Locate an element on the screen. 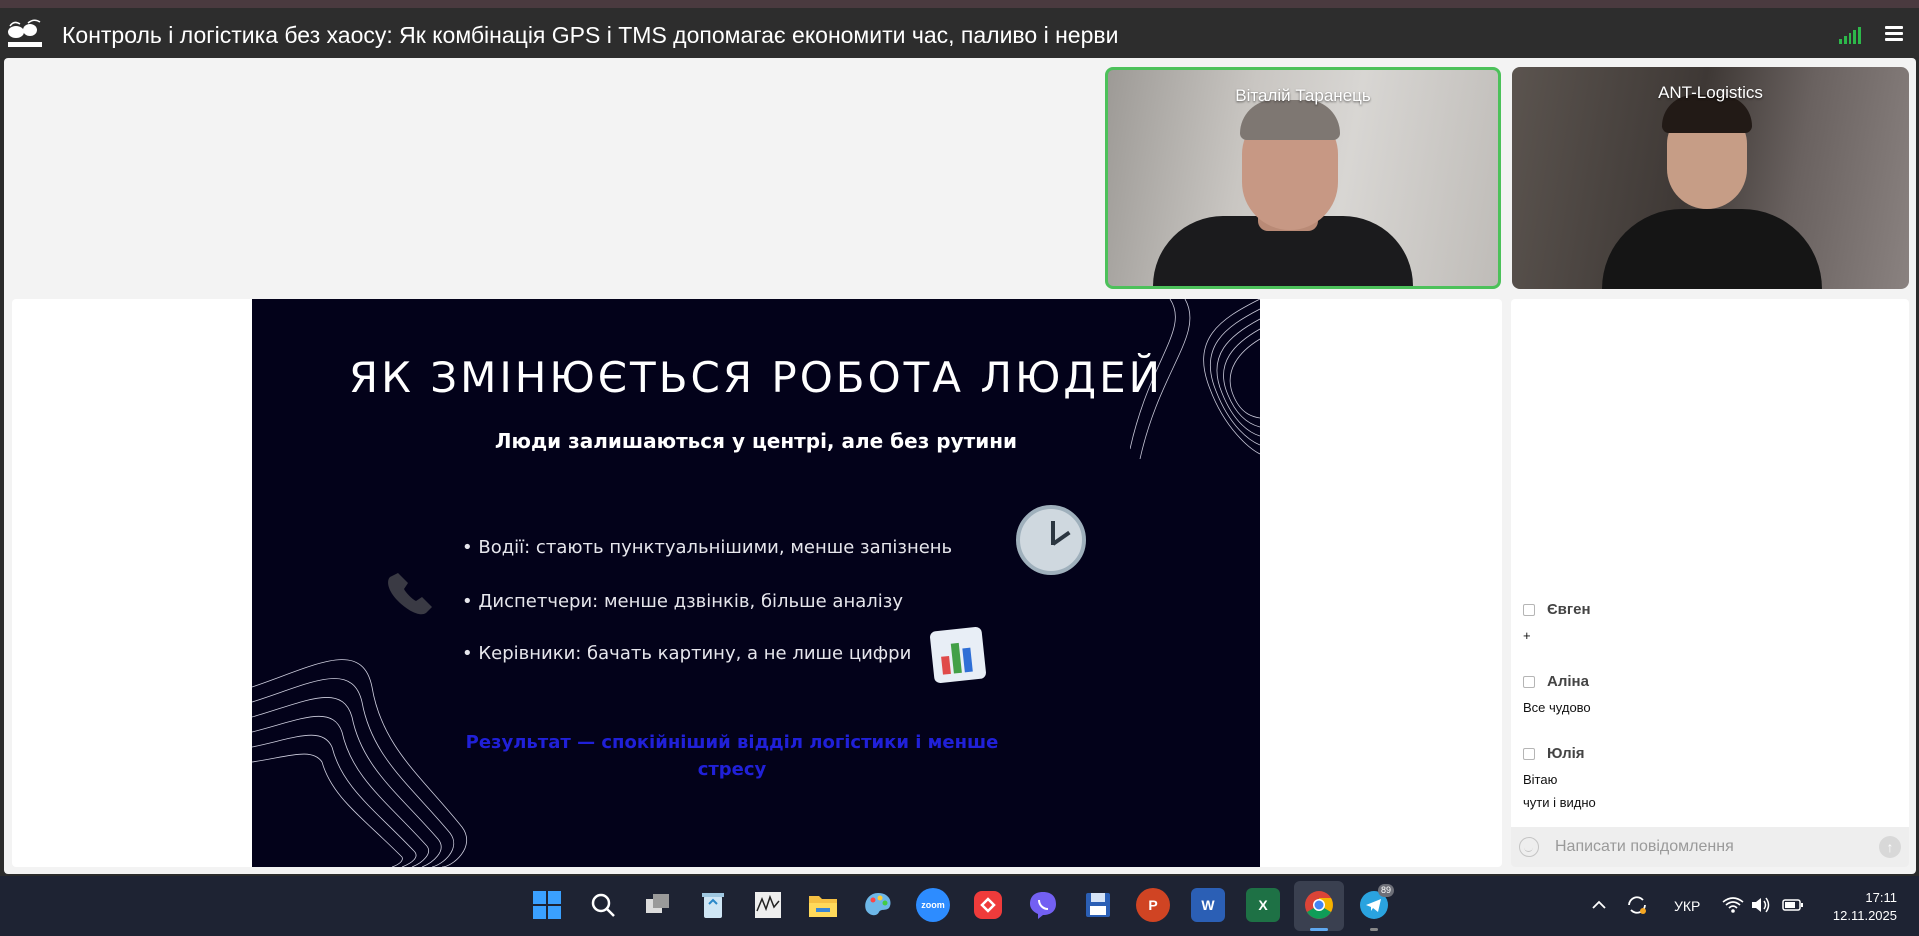 This screenshot has height=936, width=1919. participant-video-speaker: Віталій Таранець is located at coordinates (1303, 178).